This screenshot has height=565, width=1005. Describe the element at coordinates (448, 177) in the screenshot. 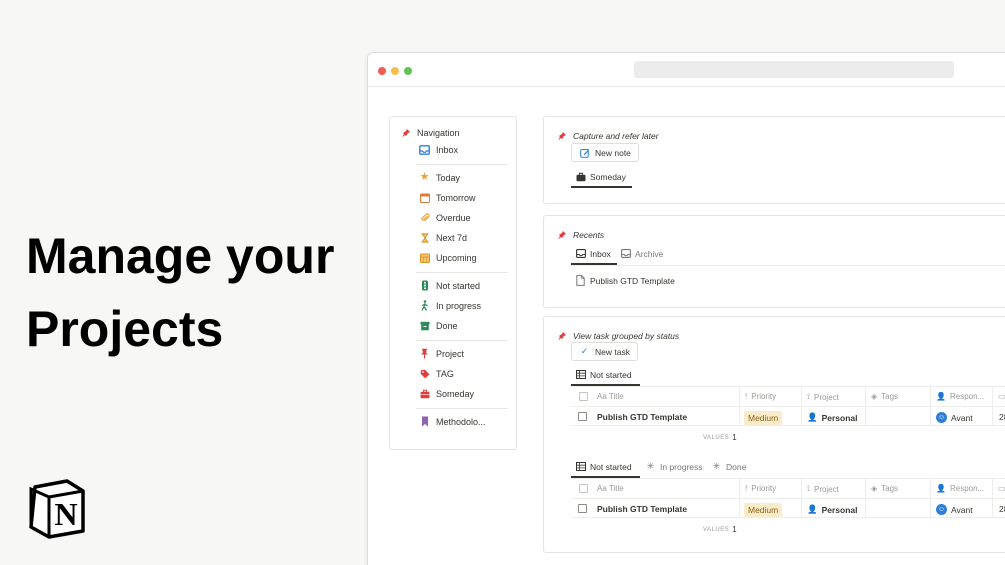

I see `nav-item-label: Today` at that location.